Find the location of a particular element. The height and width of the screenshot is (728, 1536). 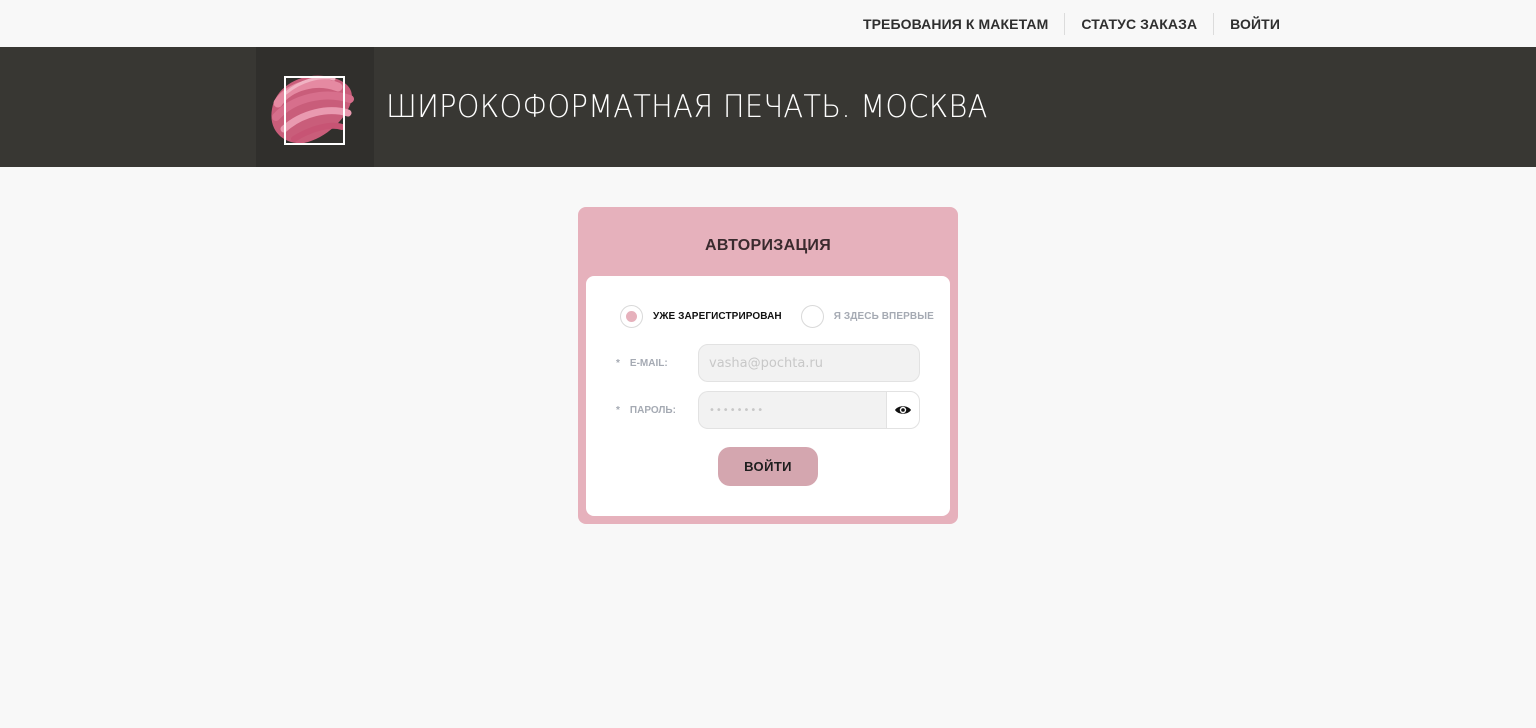

paint-stroke-logo-icon is located at coordinates (312, 110).